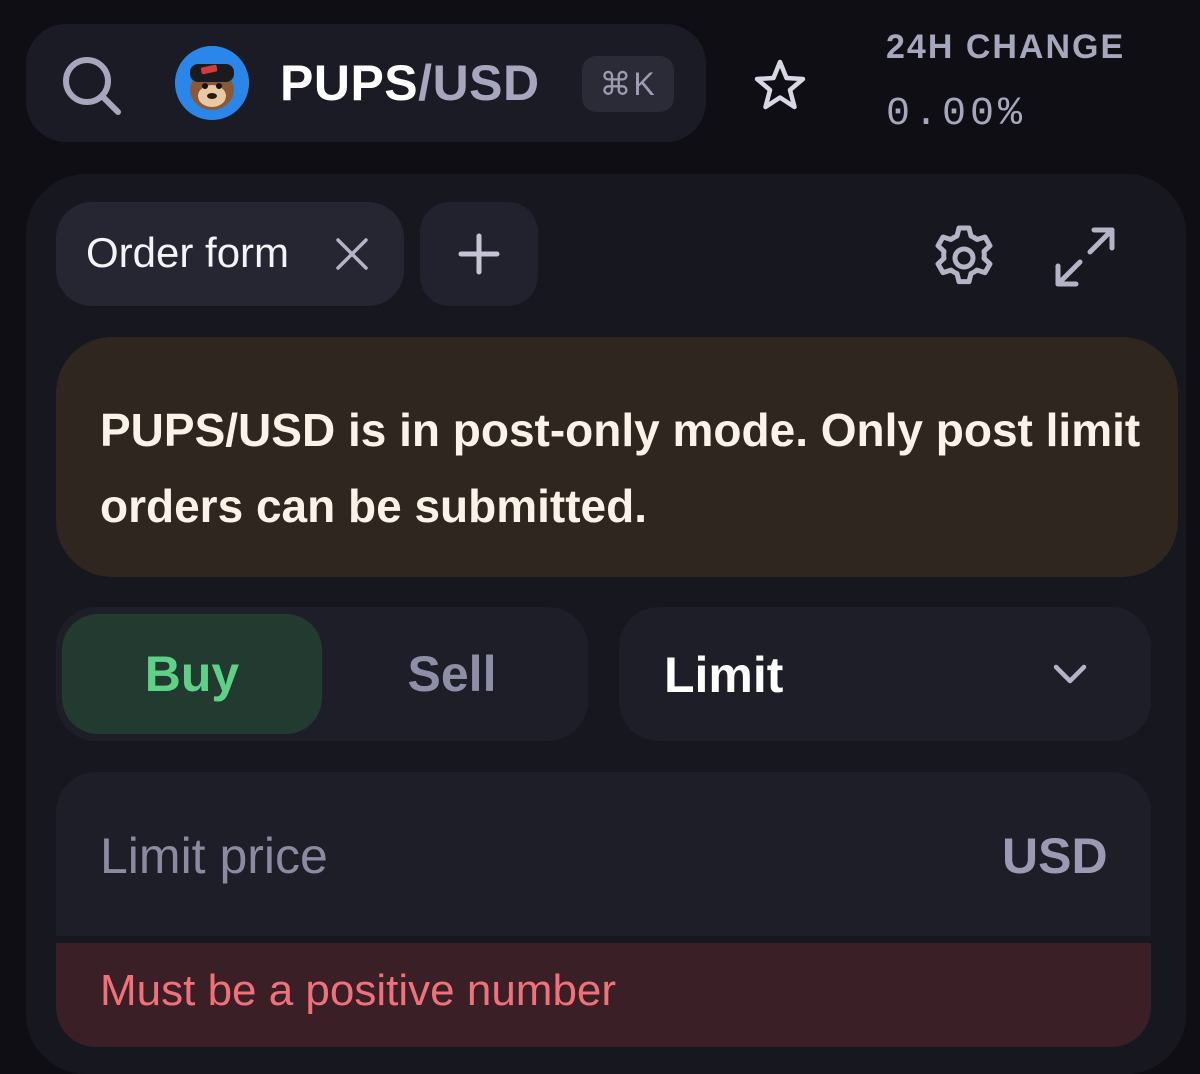  I want to click on plus-icon, so click(479, 254).